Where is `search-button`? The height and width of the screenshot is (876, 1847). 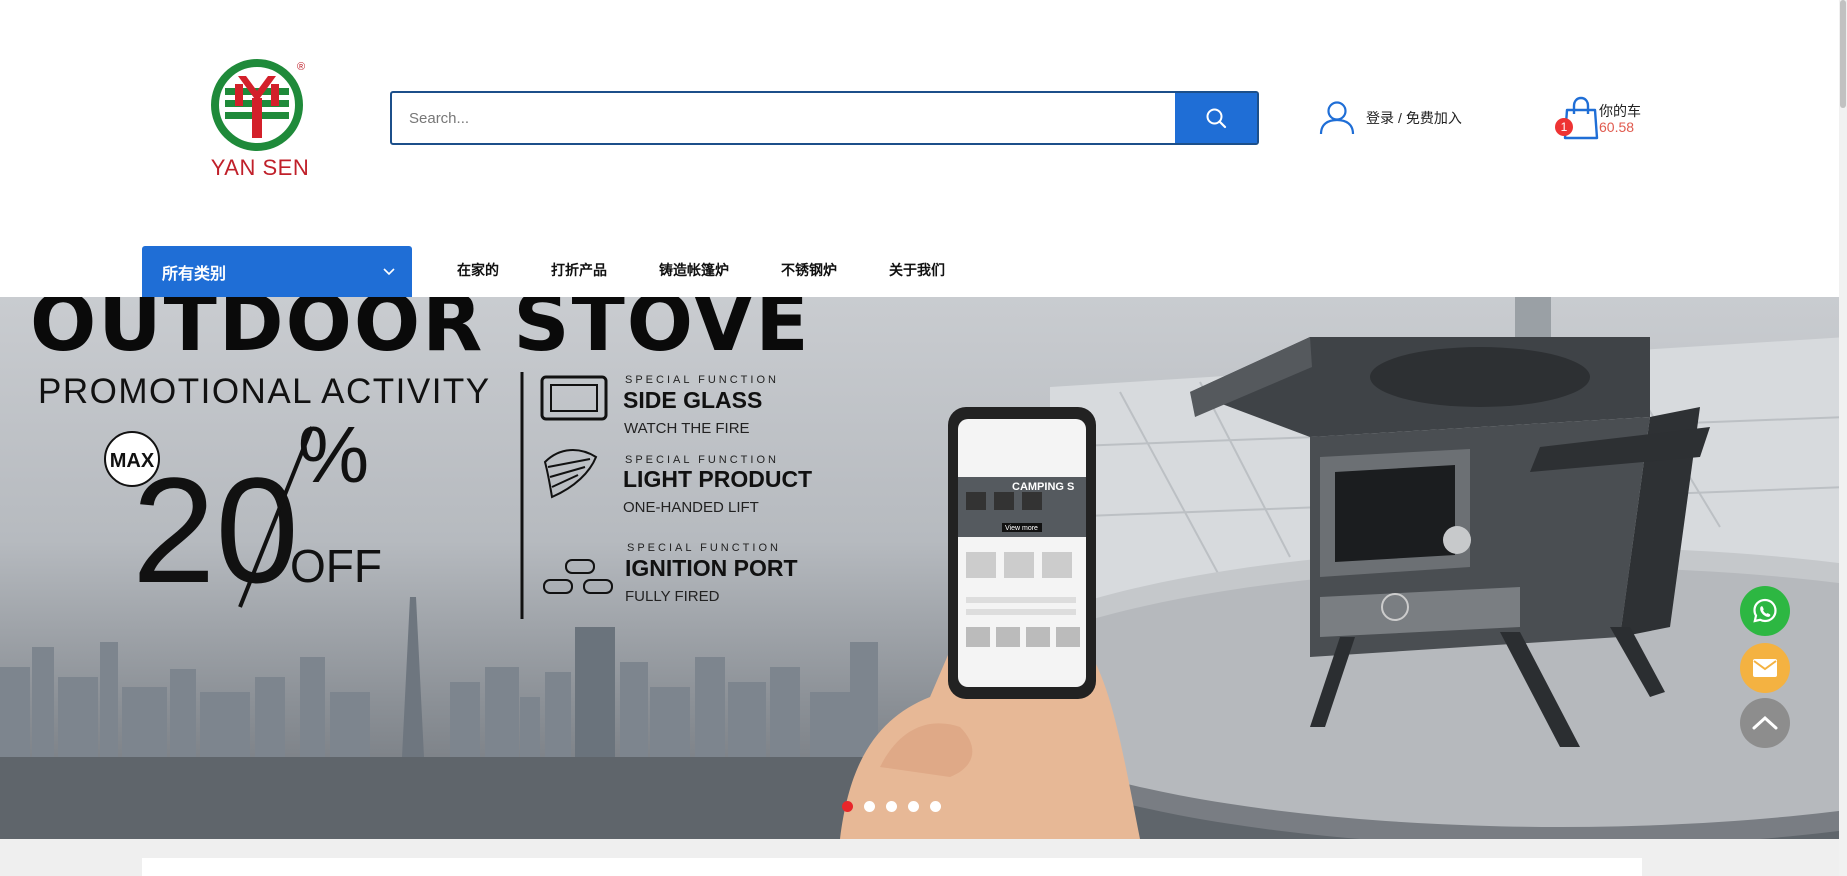 search-button is located at coordinates (1216, 118).